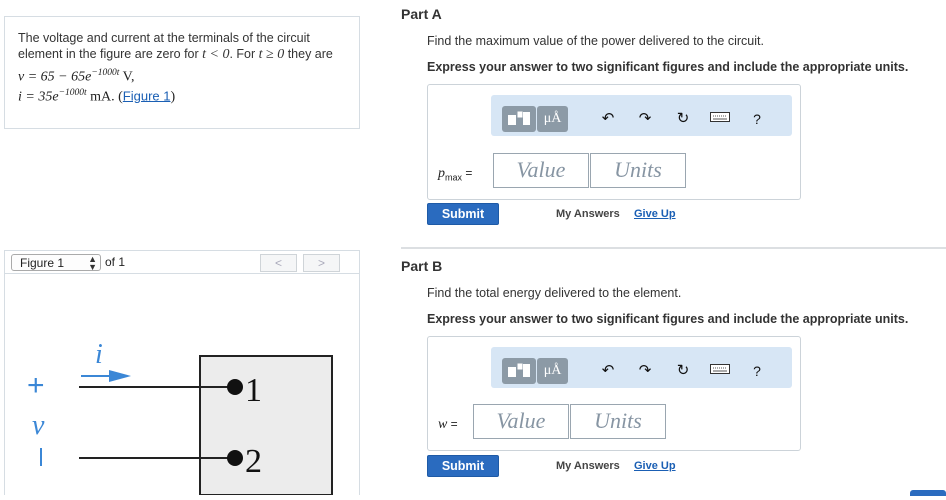 The width and height of the screenshot is (946, 500). Describe the element at coordinates (588, 214) in the screenshot. I see `part-a-my-answers-link: My Answers` at that location.